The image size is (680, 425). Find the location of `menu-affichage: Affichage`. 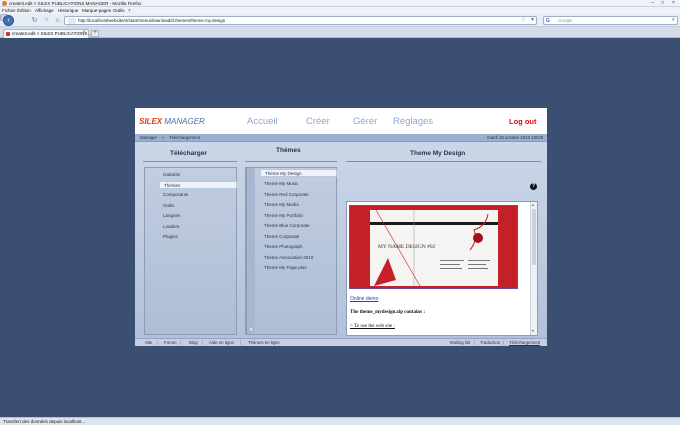

menu-affichage: Affichage is located at coordinates (44, 10).